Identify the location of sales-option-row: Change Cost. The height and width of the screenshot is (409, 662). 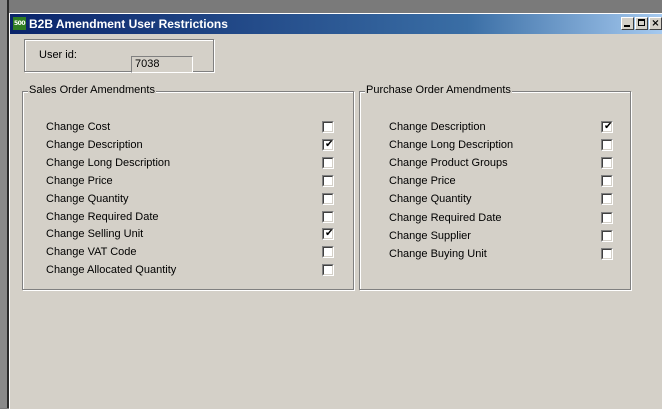
(188, 128).